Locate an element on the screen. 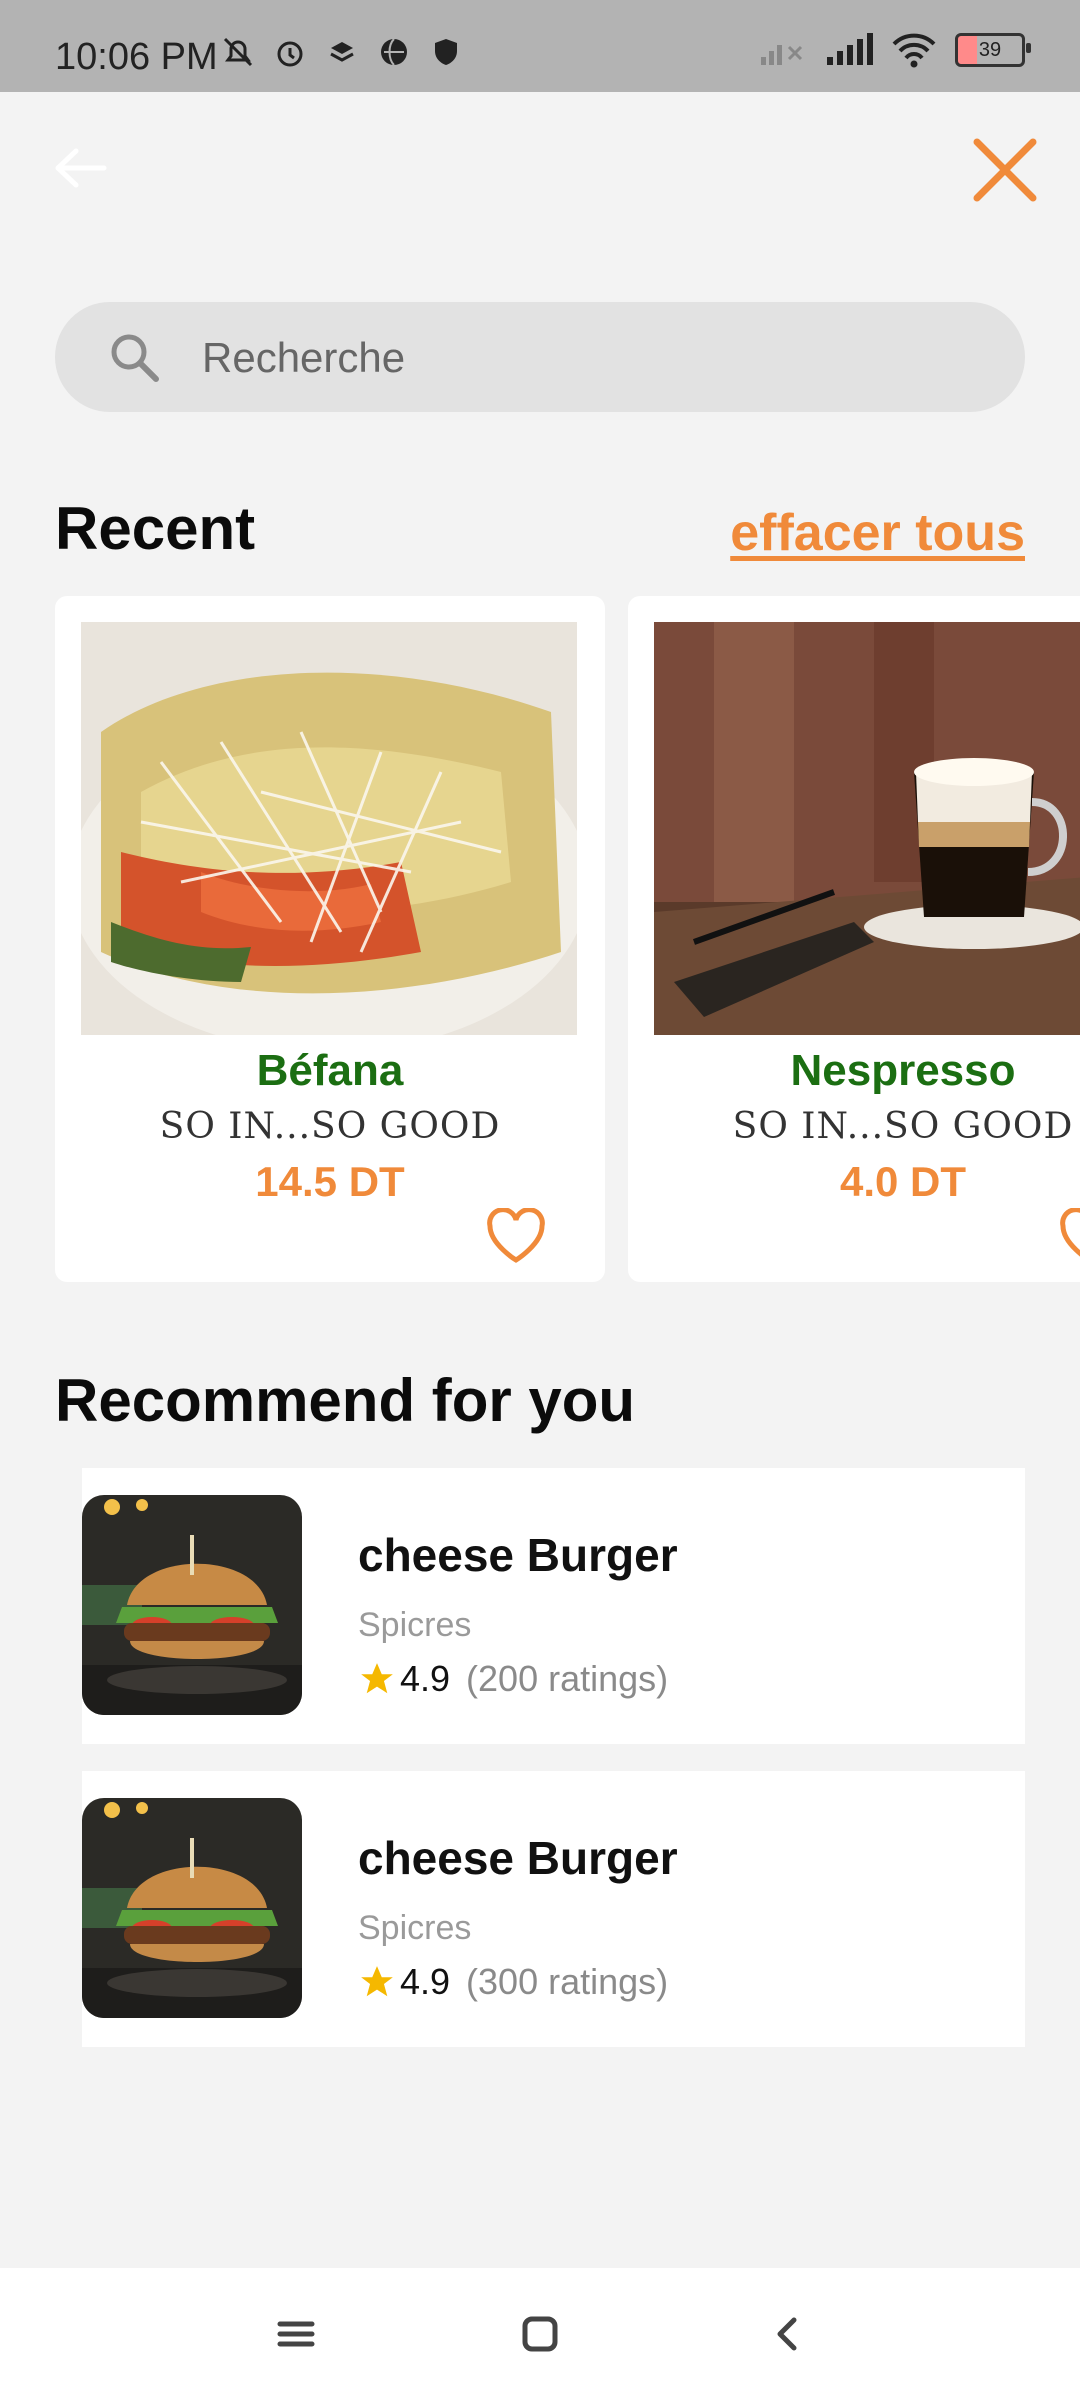 Image resolution: width=1080 pixels, height=2400 pixels. home-icon is located at coordinates (540, 2334).